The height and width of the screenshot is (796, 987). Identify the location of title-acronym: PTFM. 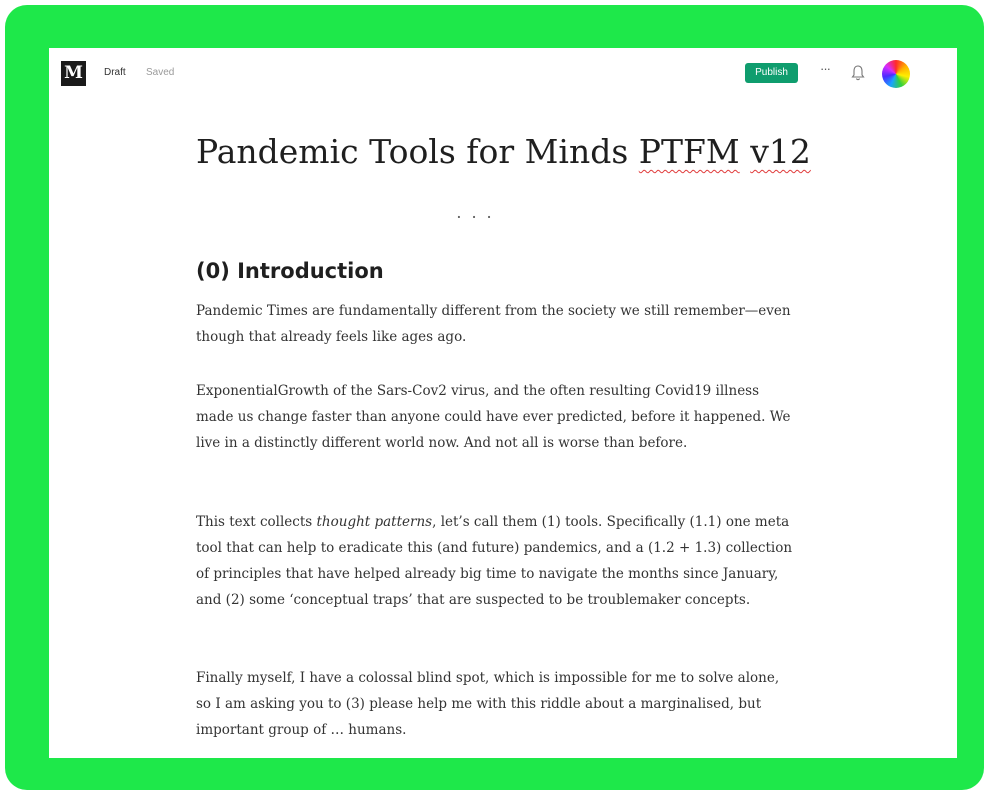
(689, 151).